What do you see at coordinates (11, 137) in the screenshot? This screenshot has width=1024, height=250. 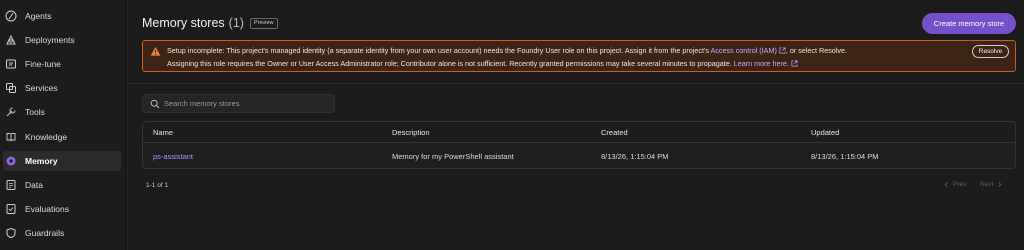 I see `knowledge-icon` at bounding box center [11, 137].